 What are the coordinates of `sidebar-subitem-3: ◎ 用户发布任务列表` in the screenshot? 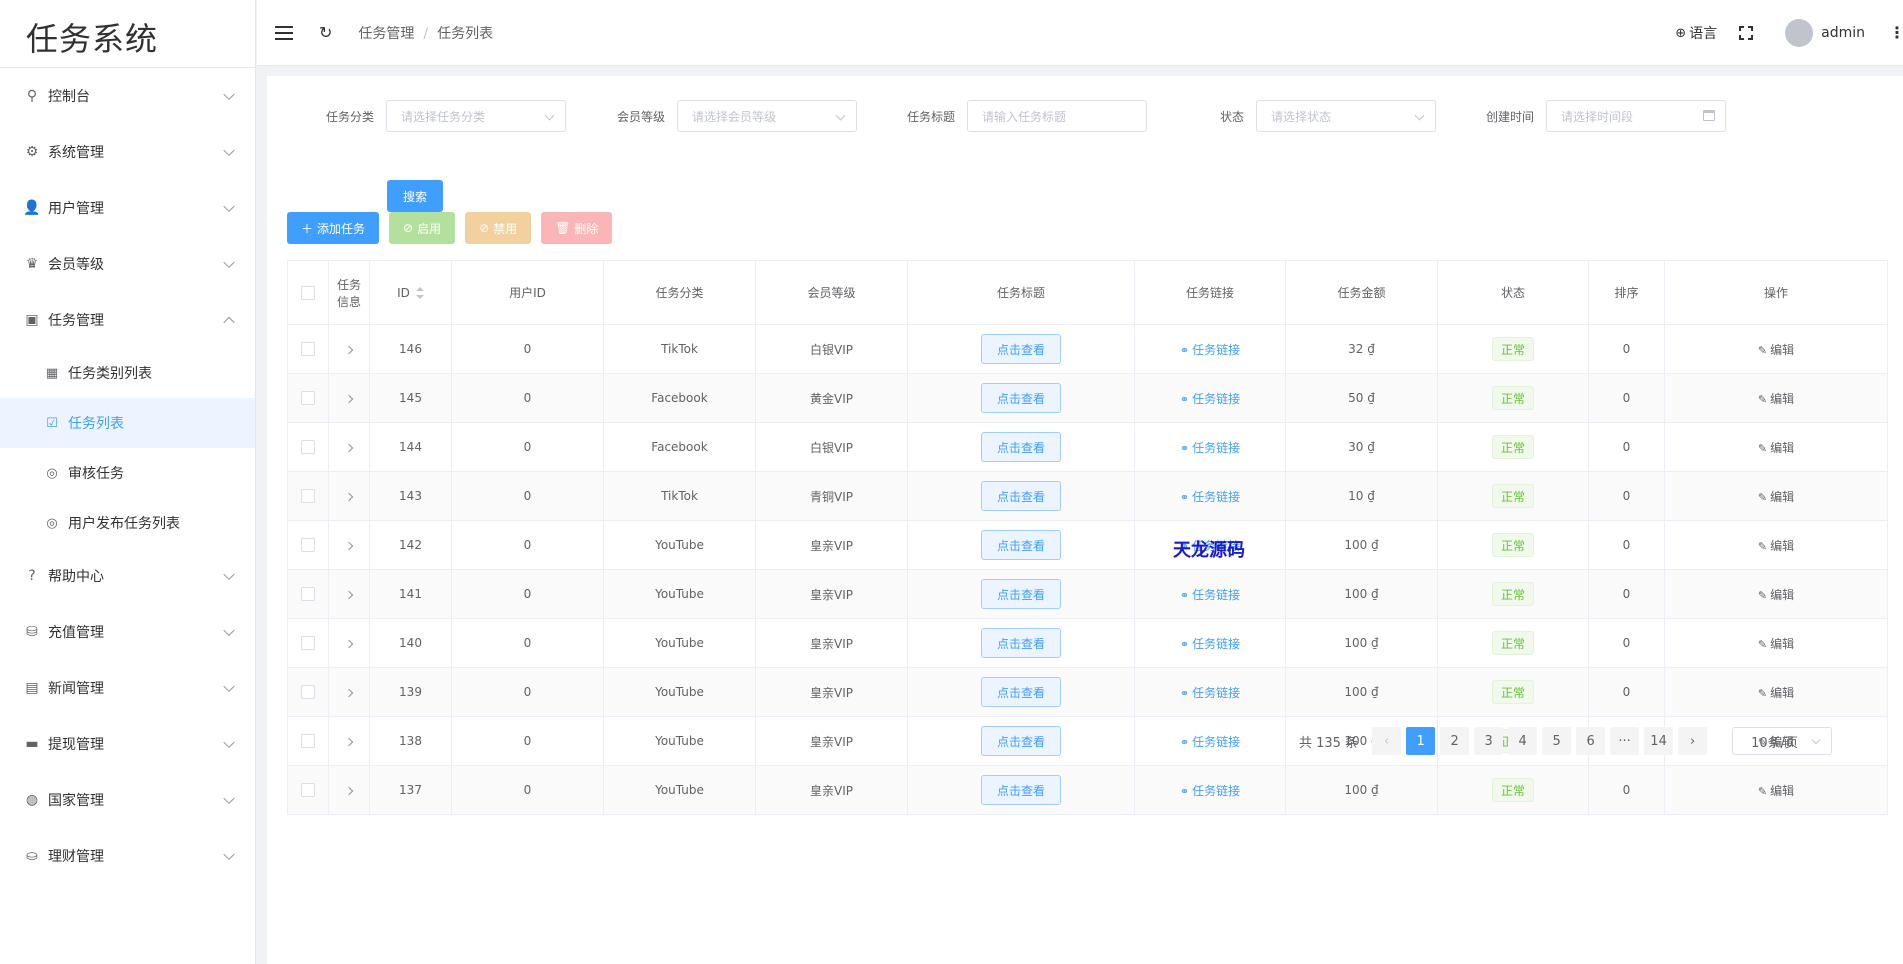 It's located at (127, 523).